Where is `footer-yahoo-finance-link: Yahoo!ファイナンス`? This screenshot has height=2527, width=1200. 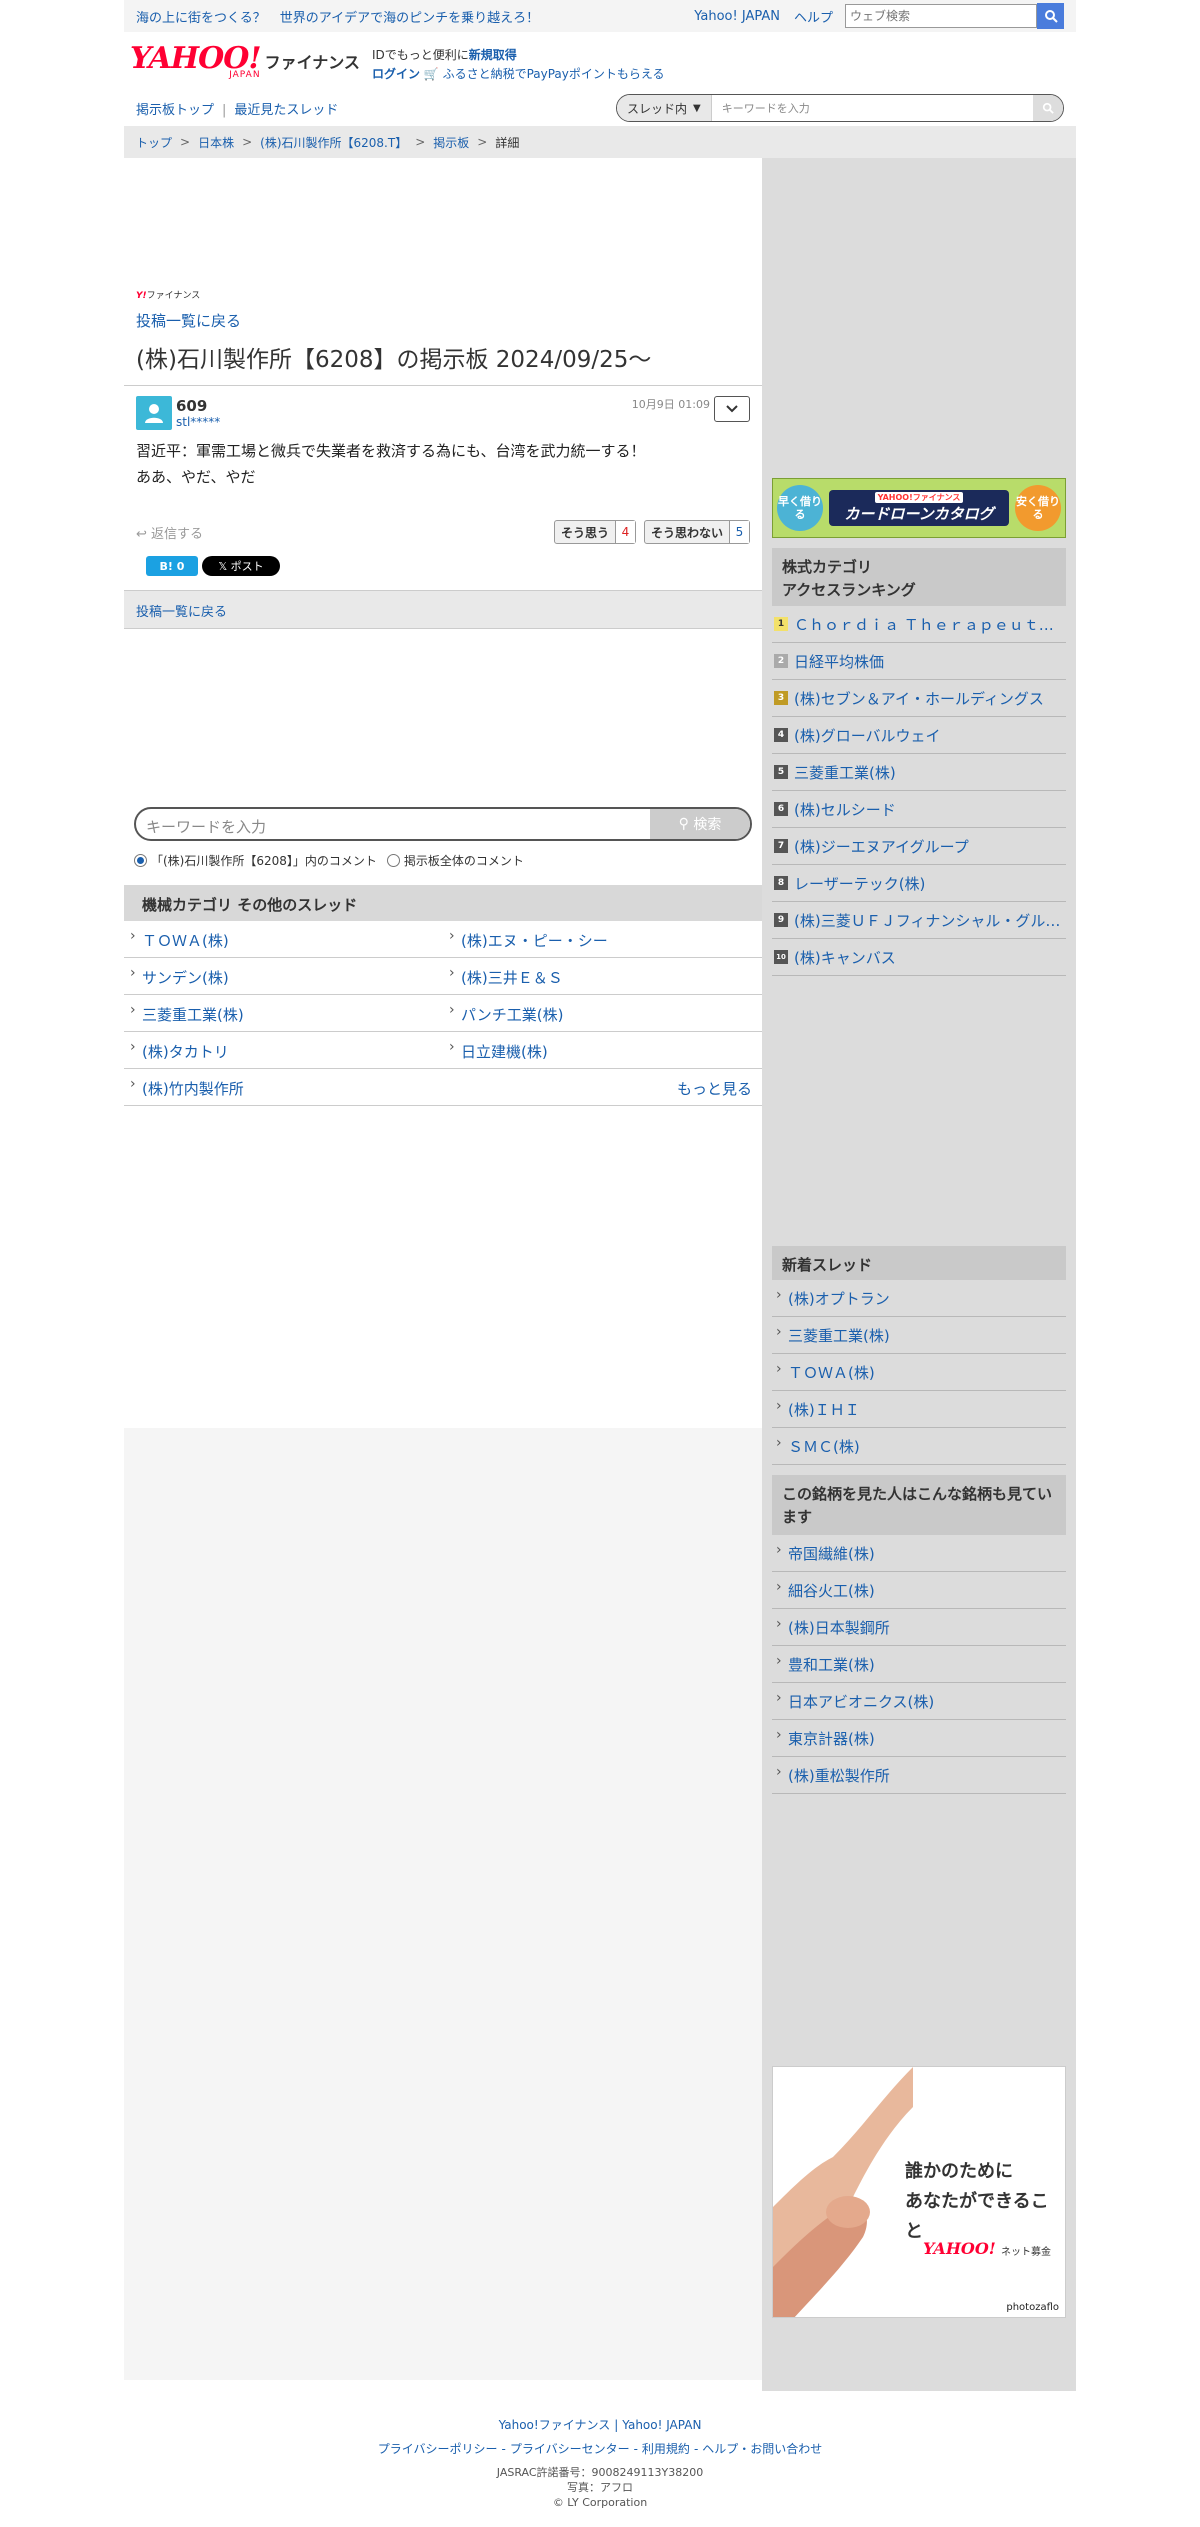 footer-yahoo-finance-link: Yahoo!ファイナンス is located at coordinates (555, 2425).